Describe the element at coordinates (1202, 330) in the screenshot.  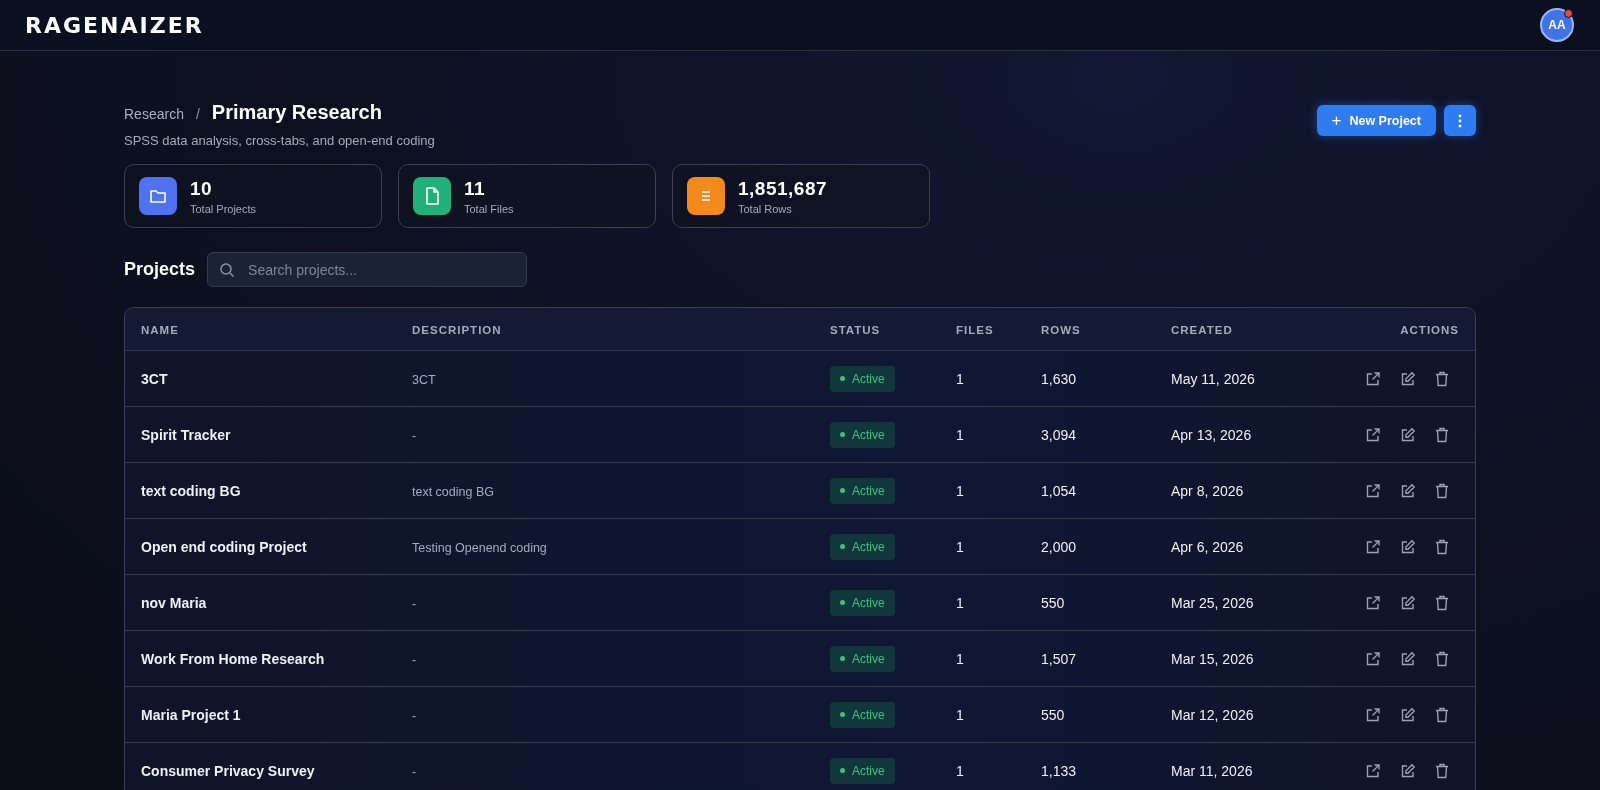
I see `column-header: CREATED` at that location.